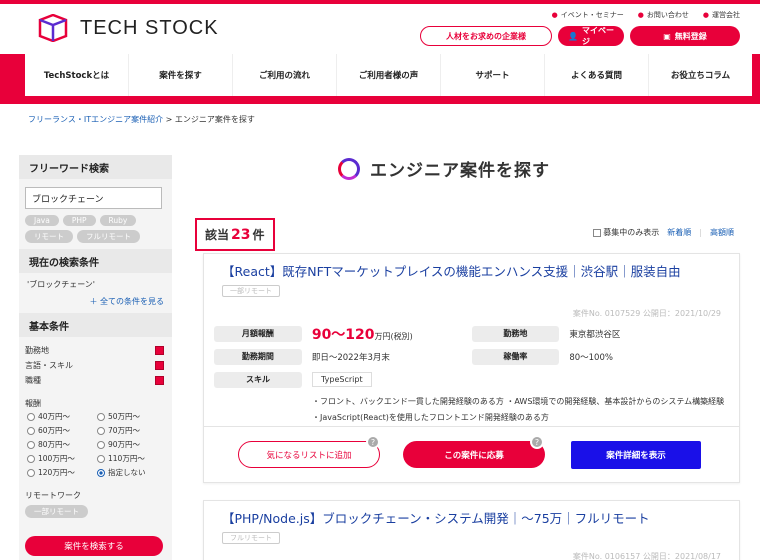  Describe the element at coordinates (49, 365) in the screenshot. I see `condition-label: 言語・スキル` at that location.